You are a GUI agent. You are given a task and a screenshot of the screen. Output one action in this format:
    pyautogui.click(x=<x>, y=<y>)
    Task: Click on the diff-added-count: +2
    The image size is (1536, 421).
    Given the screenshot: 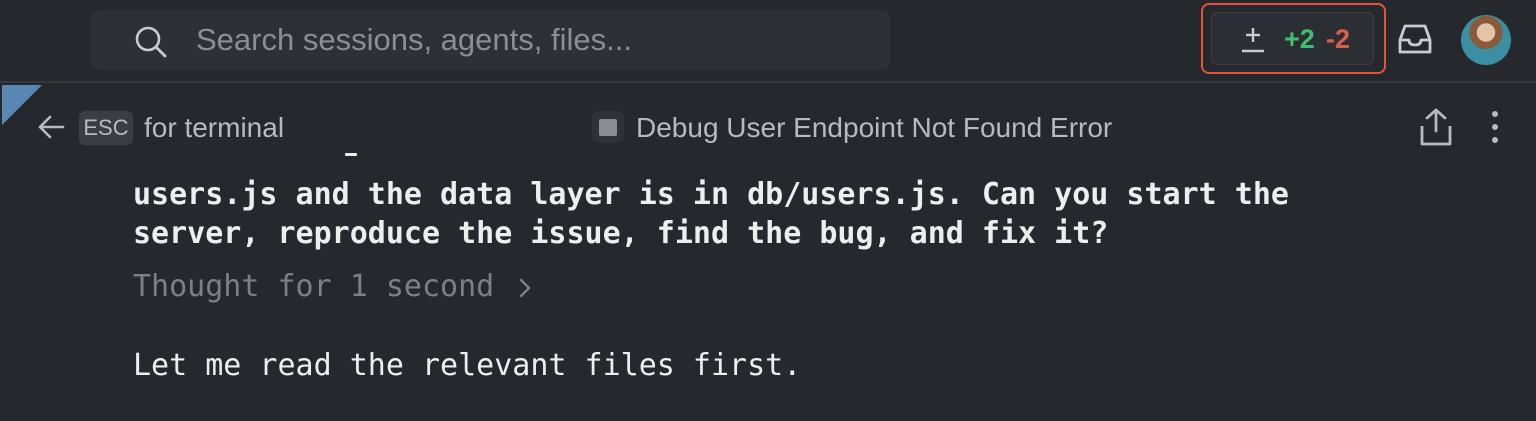 What is the action you would take?
    pyautogui.click(x=1299, y=39)
    